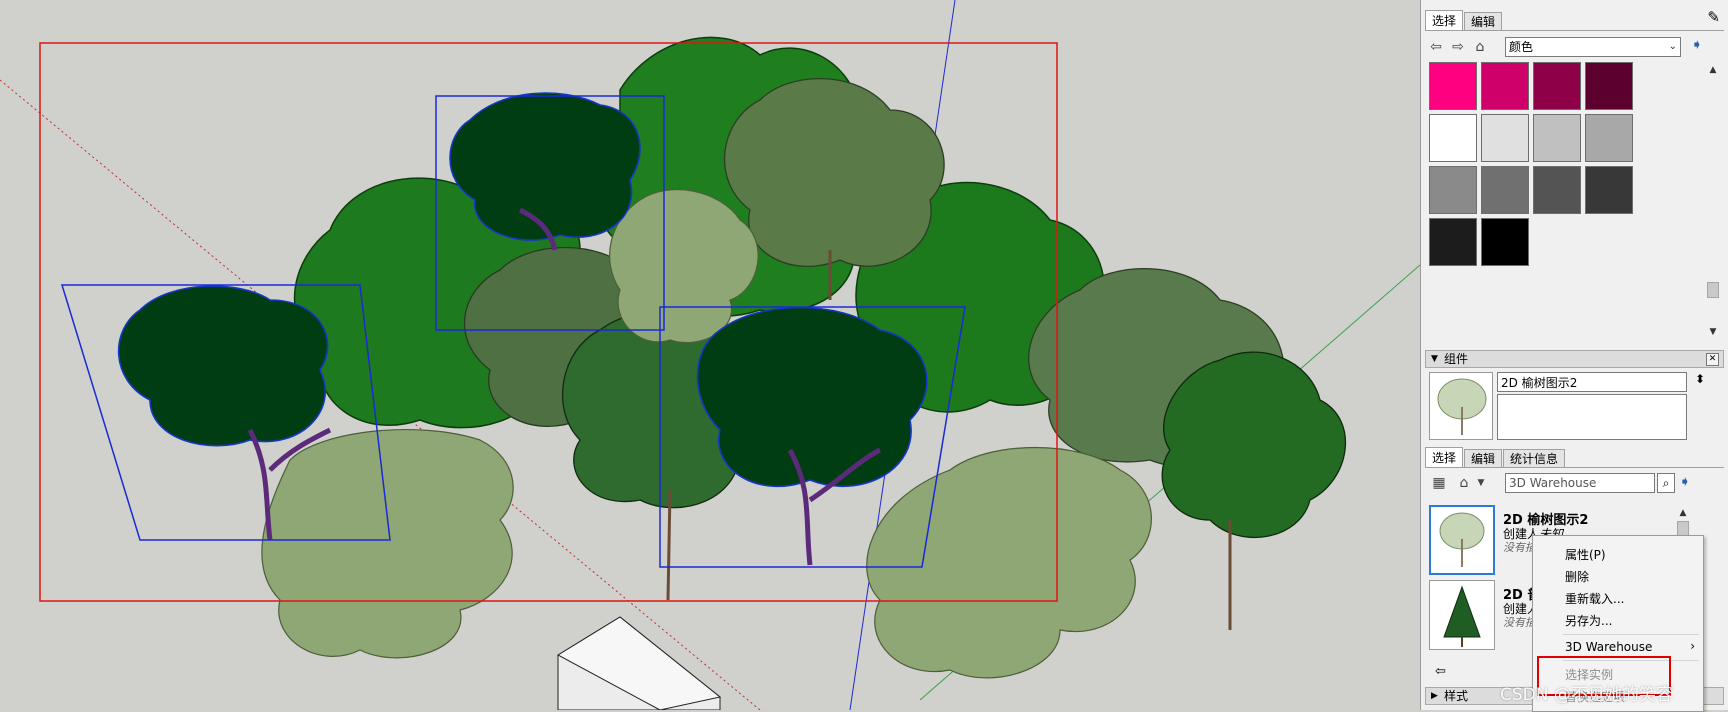  Describe the element at coordinates (1521, 47) in the screenshot. I see `material-library-value: 颜色` at that location.